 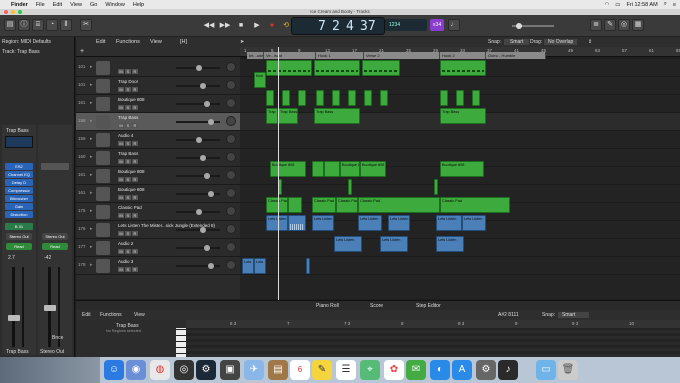 I want to click on piano-keyboard, so click(x=181, y=342).